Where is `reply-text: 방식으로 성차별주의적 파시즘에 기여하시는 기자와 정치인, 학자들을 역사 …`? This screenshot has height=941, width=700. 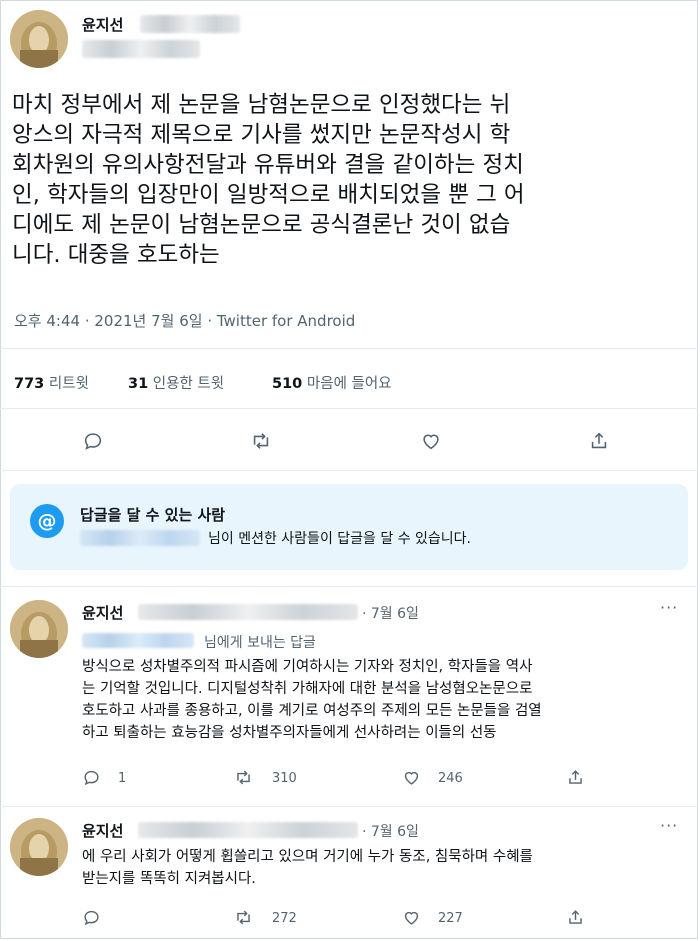
reply-text: 방식으로 성차별주의적 파시즘에 기여하시는 기자와 정치인, 학자들을 역사 … is located at coordinates (312, 700).